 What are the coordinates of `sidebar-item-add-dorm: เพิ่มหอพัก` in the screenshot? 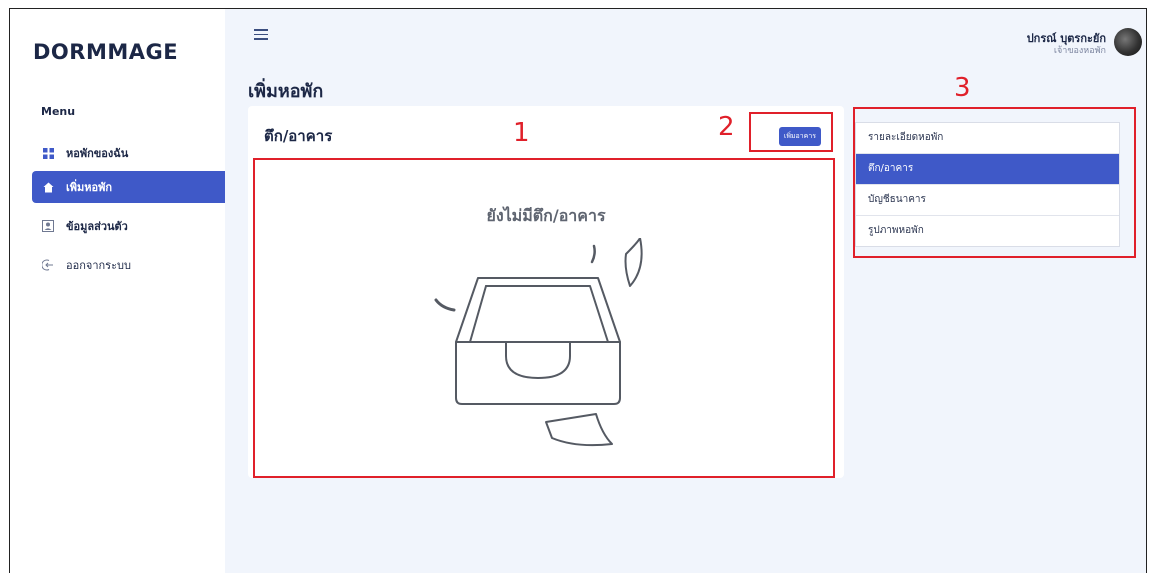 It's located at (131, 187).